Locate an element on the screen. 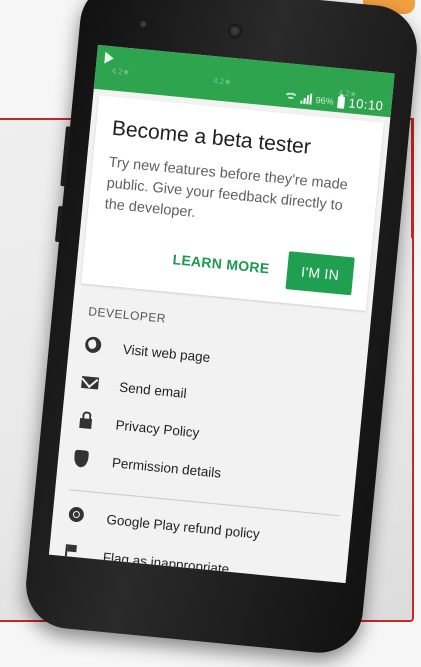 The width and height of the screenshot is (421, 667). sensor-dot is located at coordinates (143, 24).